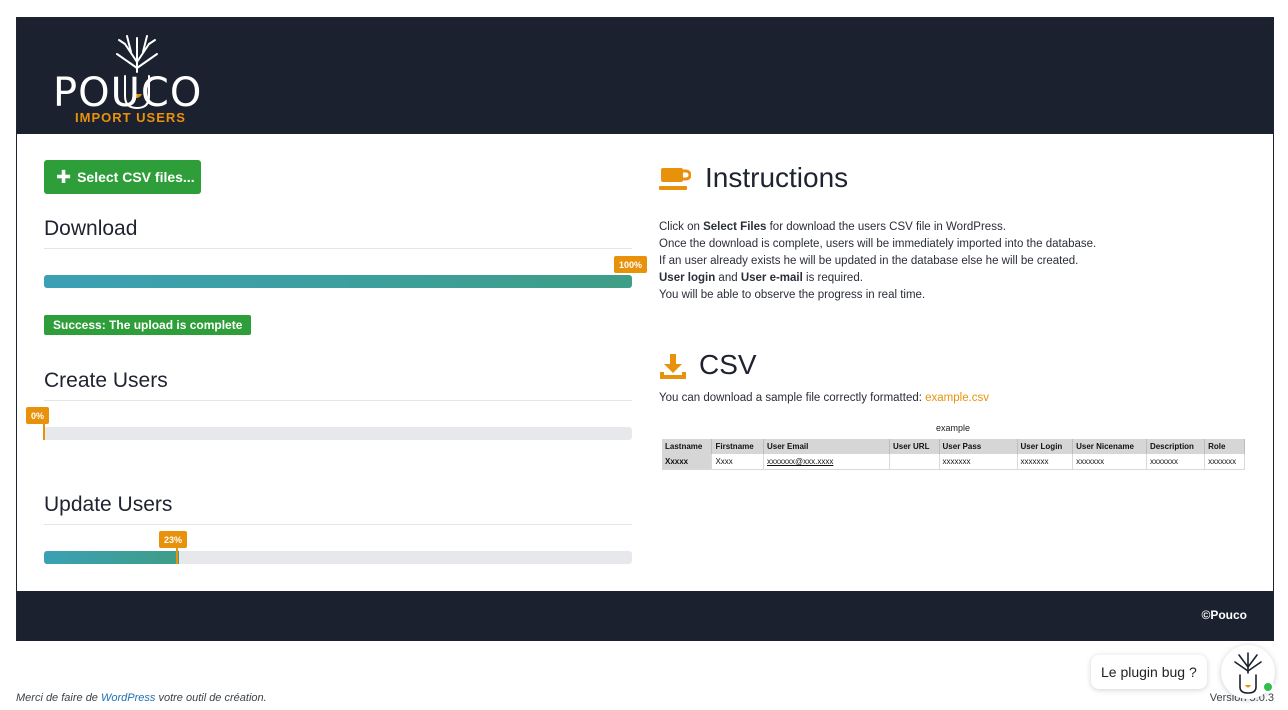 Image resolution: width=1288 pixels, height=710 pixels. What do you see at coordinates (173, 539) in the screenshot?
I see `update-percent-tag: 23%` at bounding box center [173, 539].